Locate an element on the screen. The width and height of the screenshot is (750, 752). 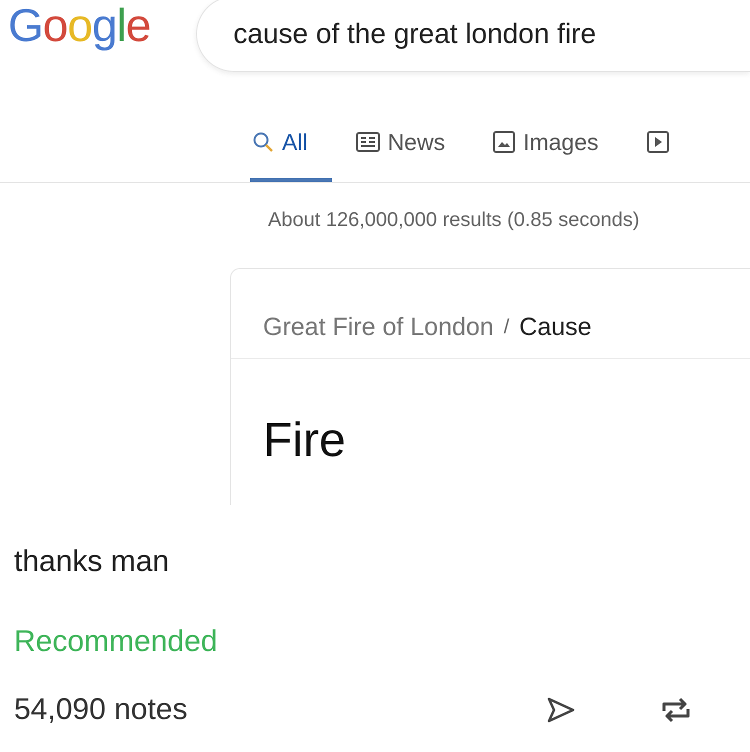
search-tab: News is located at coordinates (401, 146).